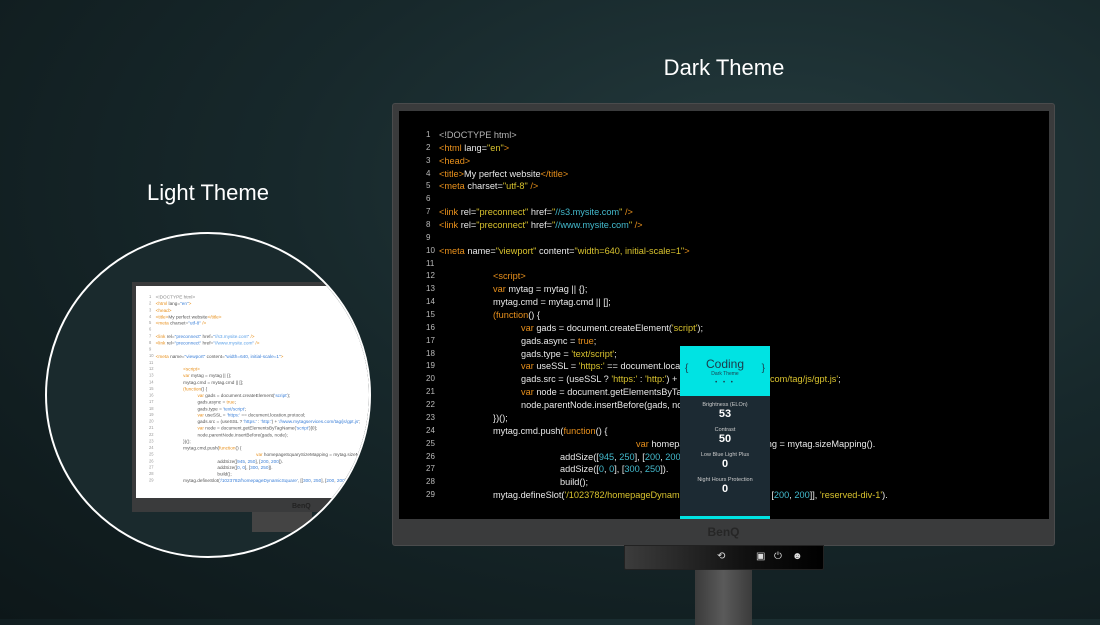 This screenshot has width=1100, height=625. I want to click on code-token: />, so click(533, 186).